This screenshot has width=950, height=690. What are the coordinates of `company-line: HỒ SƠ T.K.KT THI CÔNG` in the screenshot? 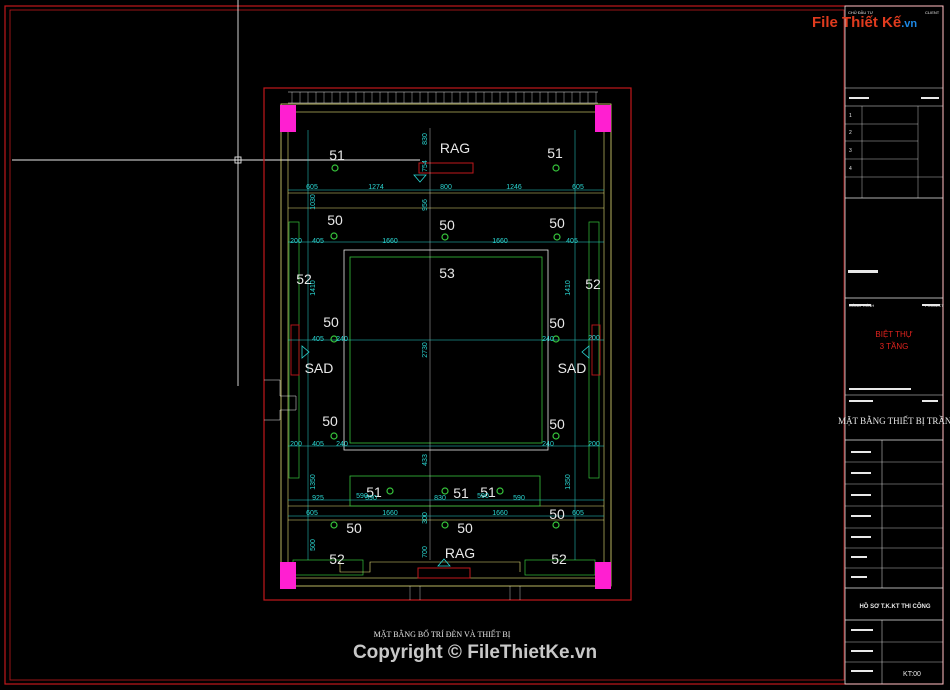 It's located at (894, 606).